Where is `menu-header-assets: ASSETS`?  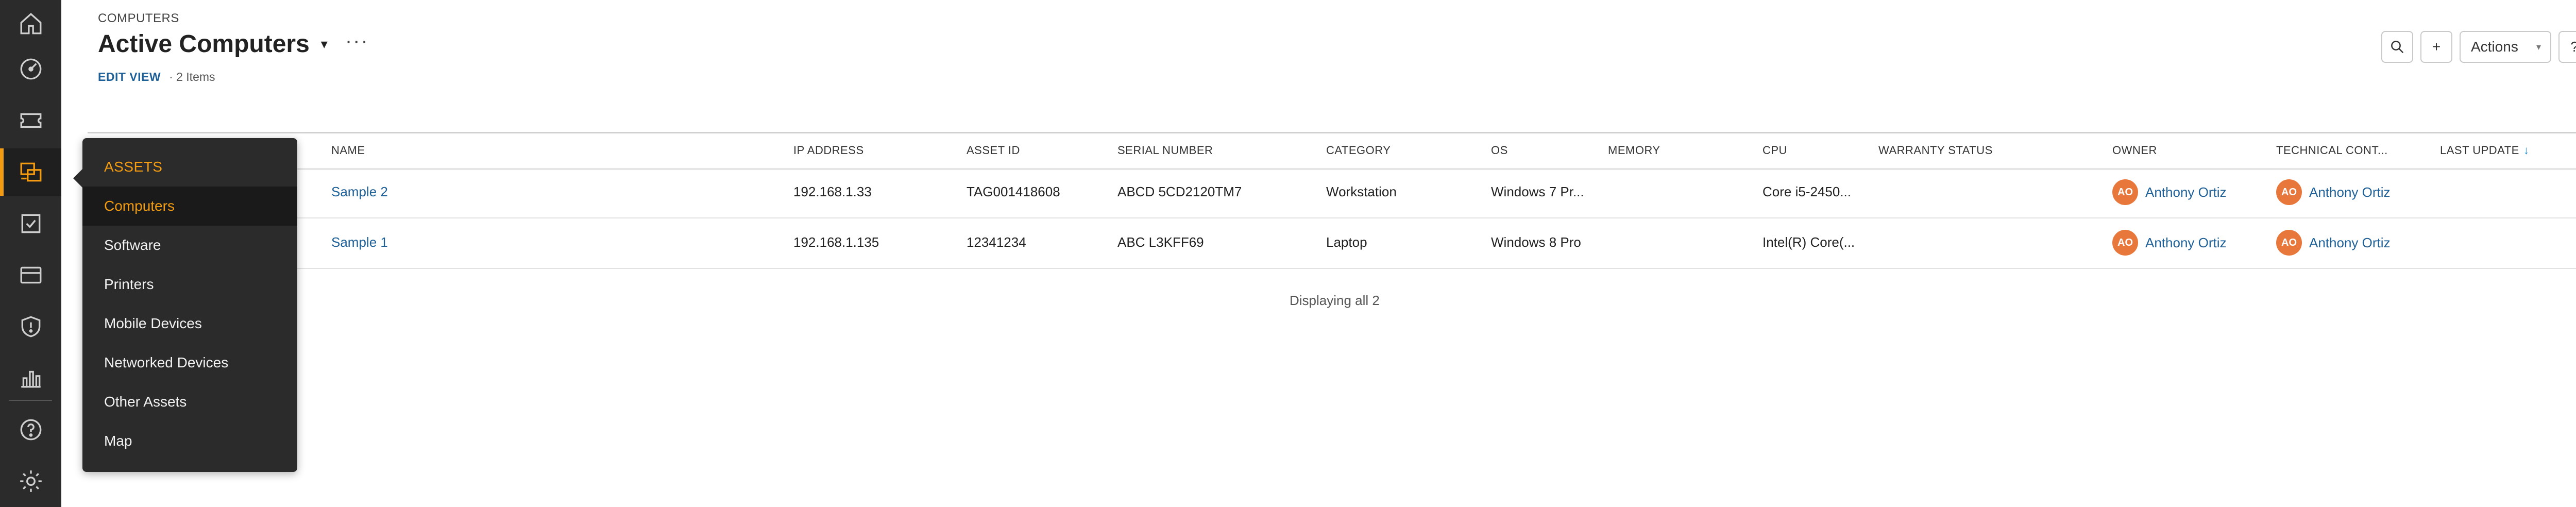 menu-header-assets: ASSETS is located at coordinates (189, 167).